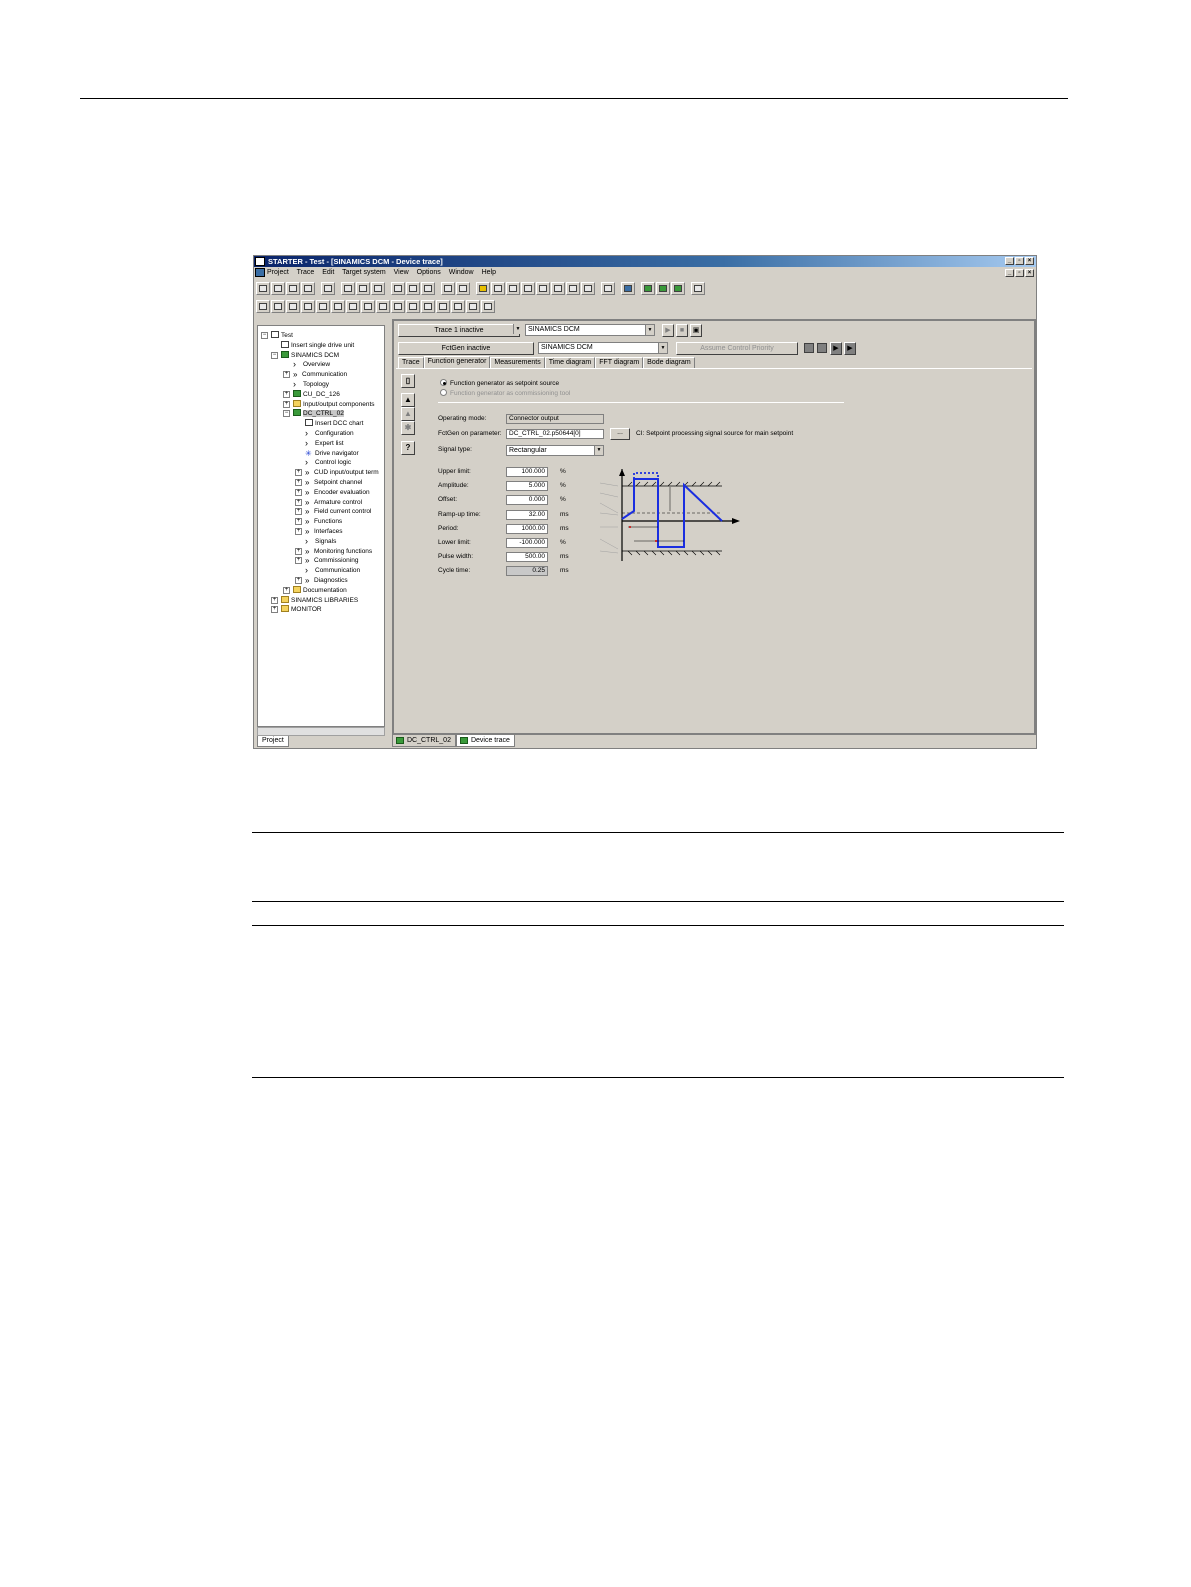  What do you see at coordinates (332, 493) in the screenshot?
I see `tree-item: + Encoder evaluation` at bounding box center [332, 493].